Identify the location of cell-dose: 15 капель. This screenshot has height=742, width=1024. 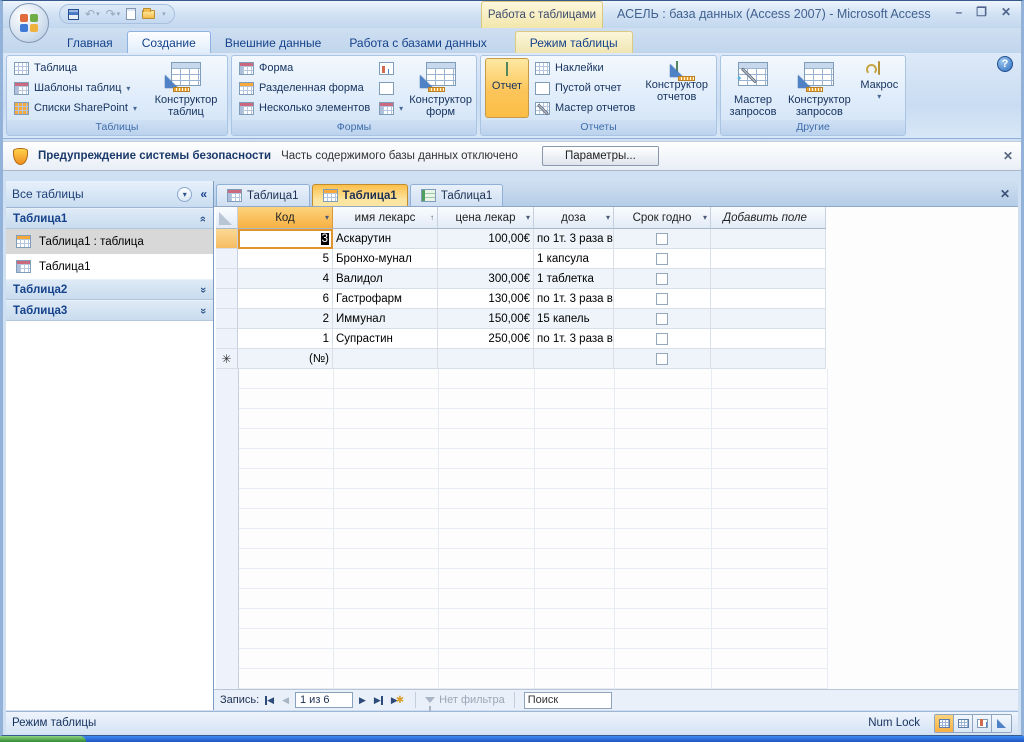
(574, 319).